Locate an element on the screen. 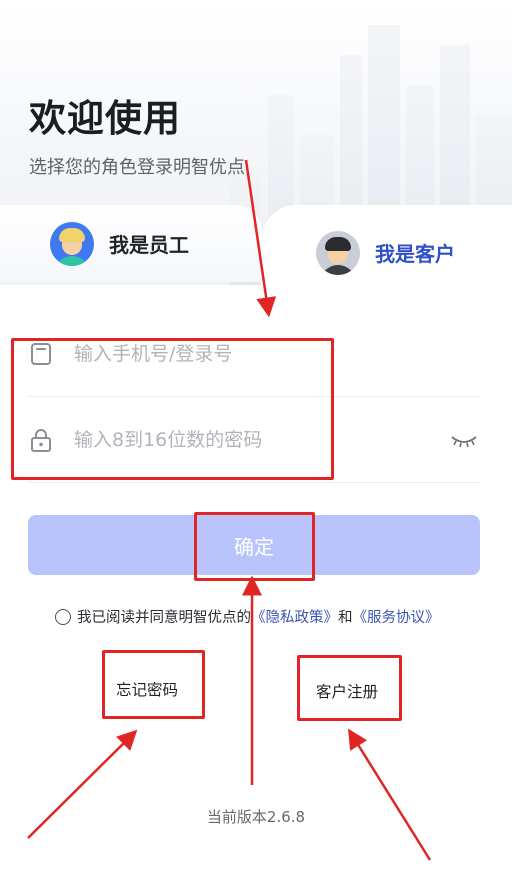  annotation-arrow-forgot is located at coordinates (82, 784).